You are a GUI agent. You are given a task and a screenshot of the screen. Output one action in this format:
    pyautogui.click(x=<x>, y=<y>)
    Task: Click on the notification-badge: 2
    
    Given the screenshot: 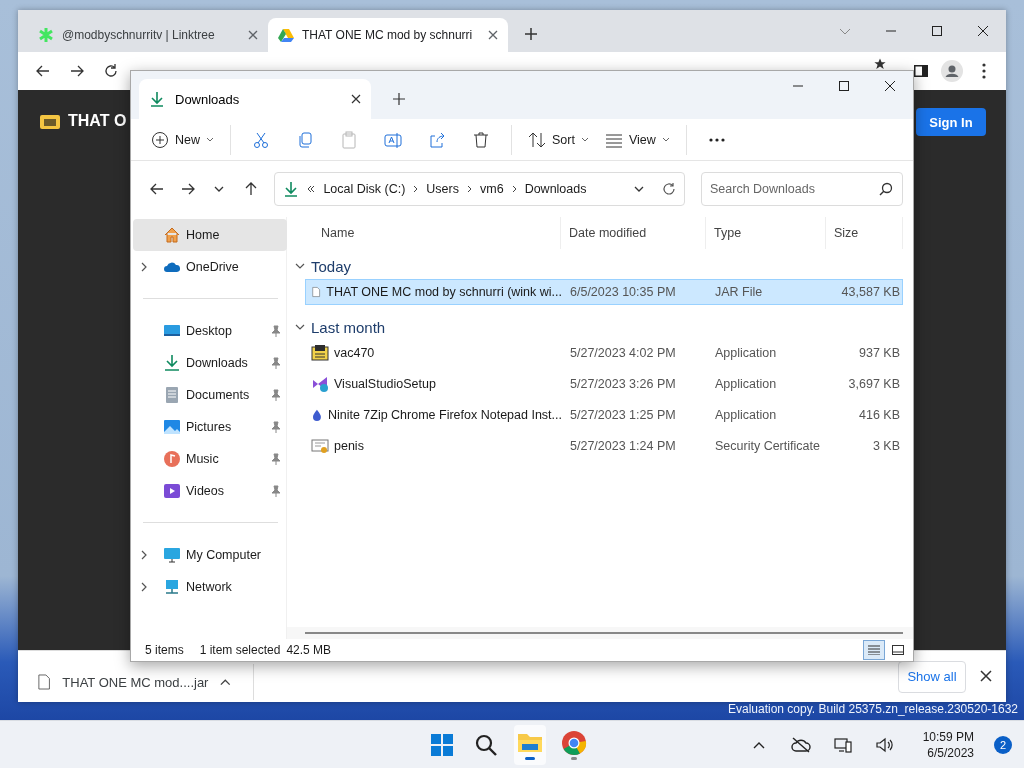 What is the action you would take?
    pyautogui.click(x=1003, y=744)
    